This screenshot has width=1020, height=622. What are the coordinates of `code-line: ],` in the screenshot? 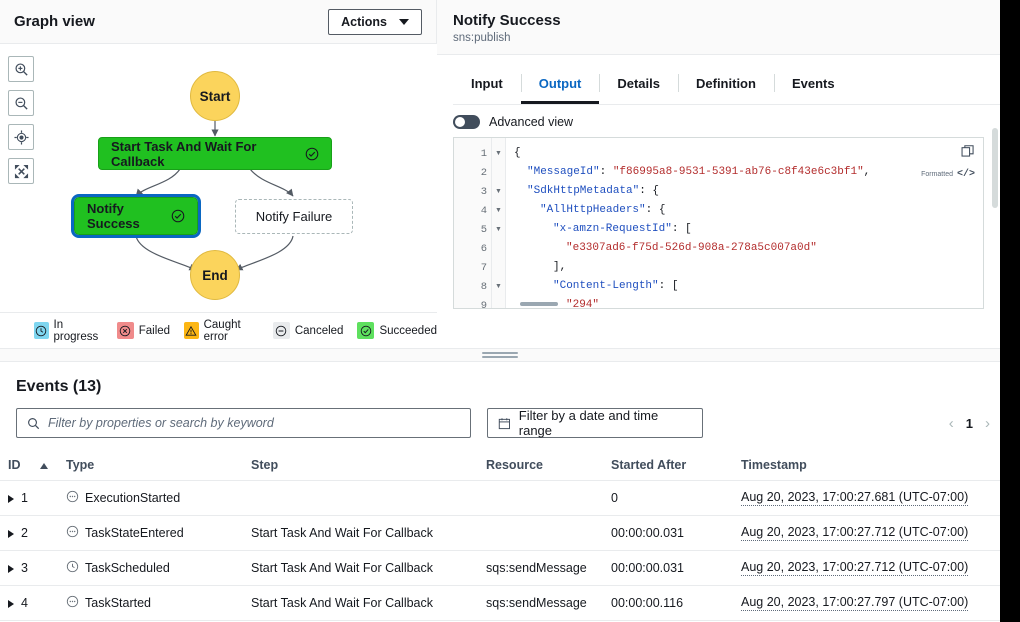 It's located at (744, 267).